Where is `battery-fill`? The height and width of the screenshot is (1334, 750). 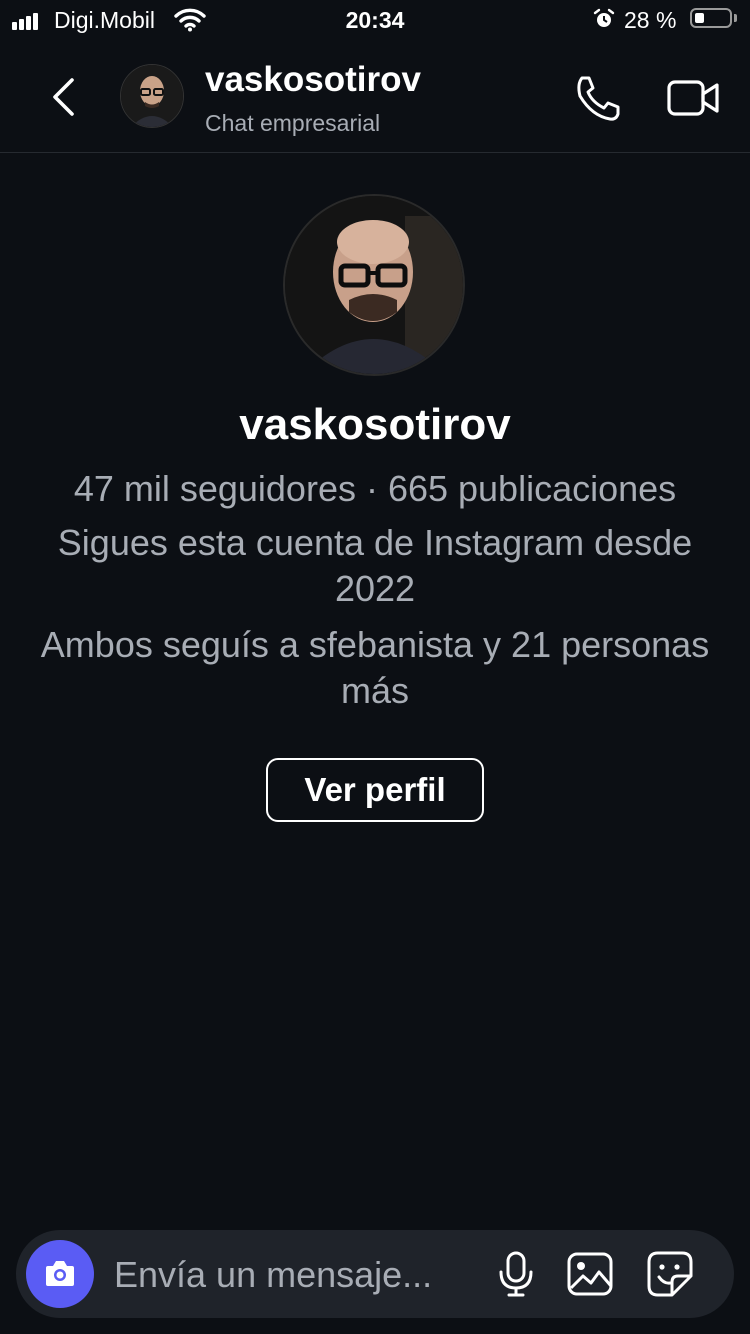 battery-fill is located at coordinates (699, 18).